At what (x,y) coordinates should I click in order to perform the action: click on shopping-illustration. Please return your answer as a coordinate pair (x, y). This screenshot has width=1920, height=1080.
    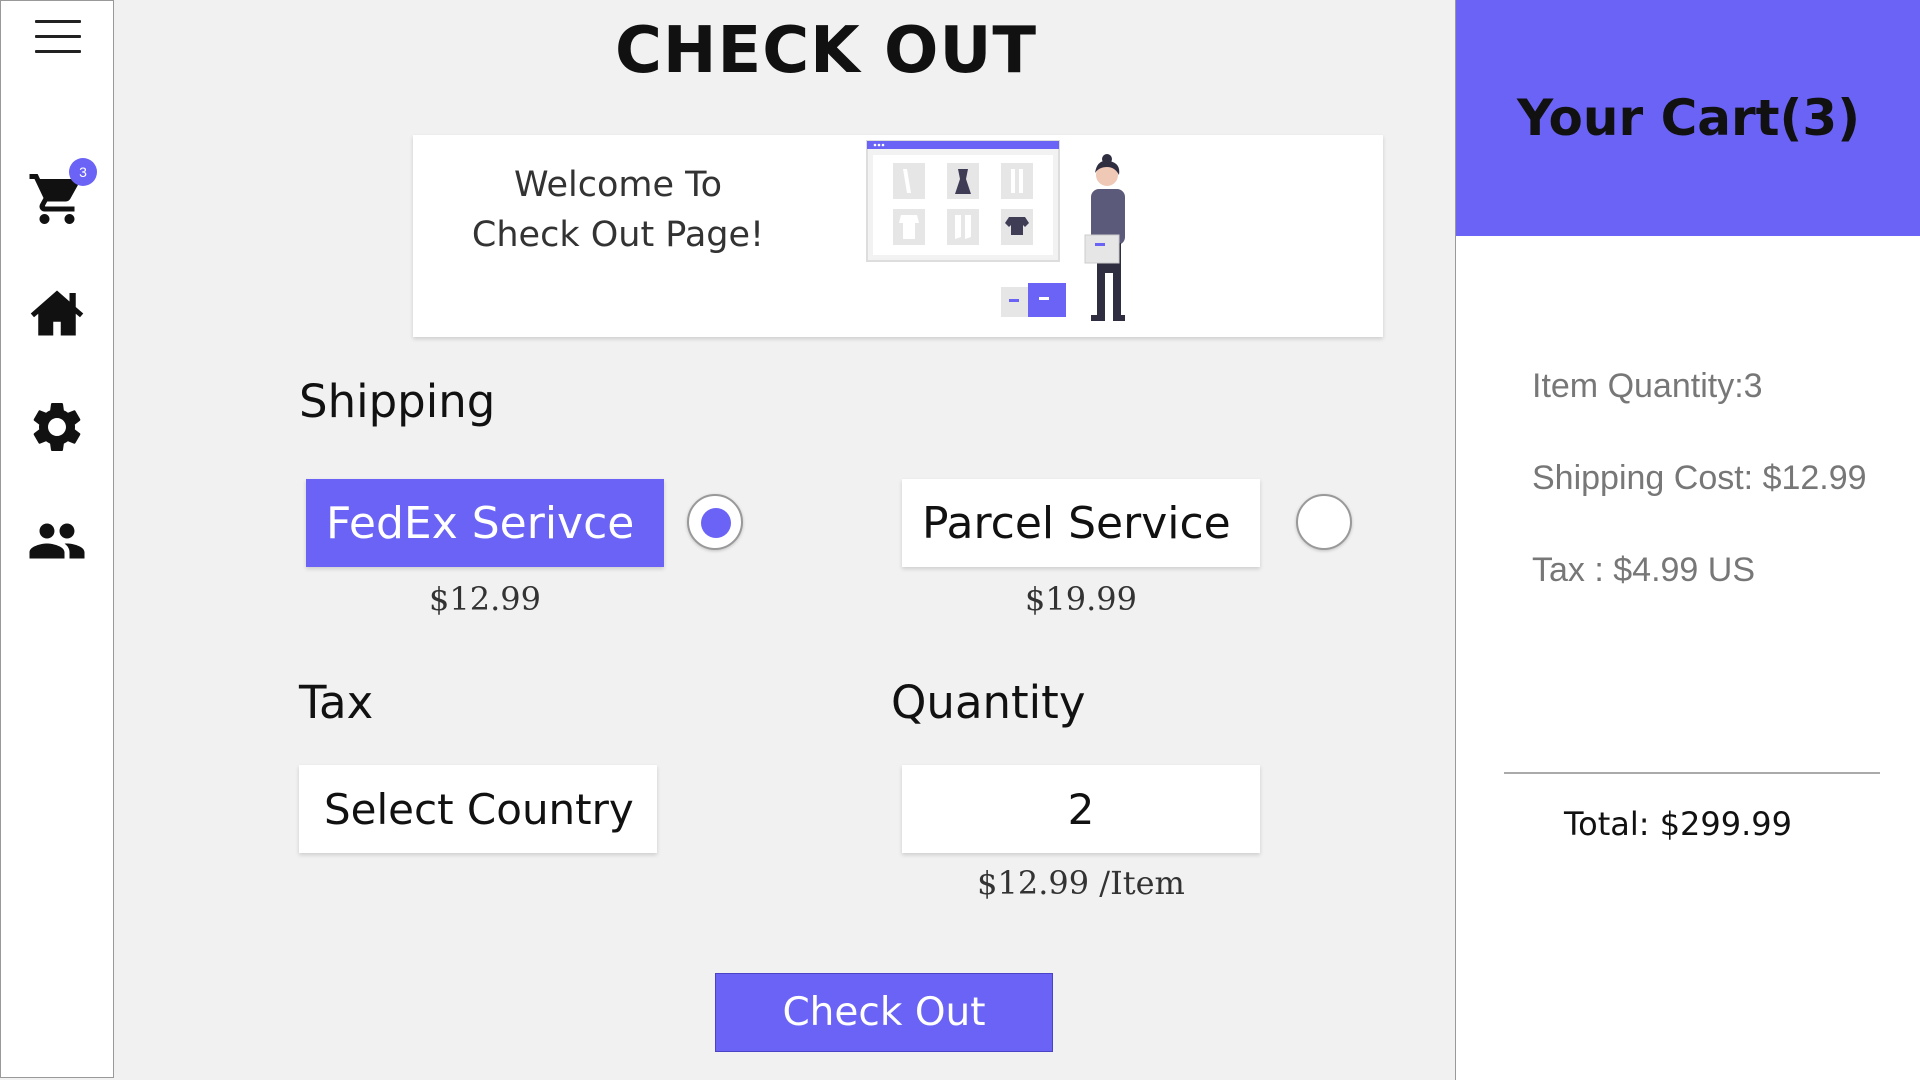
    Looking at the image, I should click on (995, 230).